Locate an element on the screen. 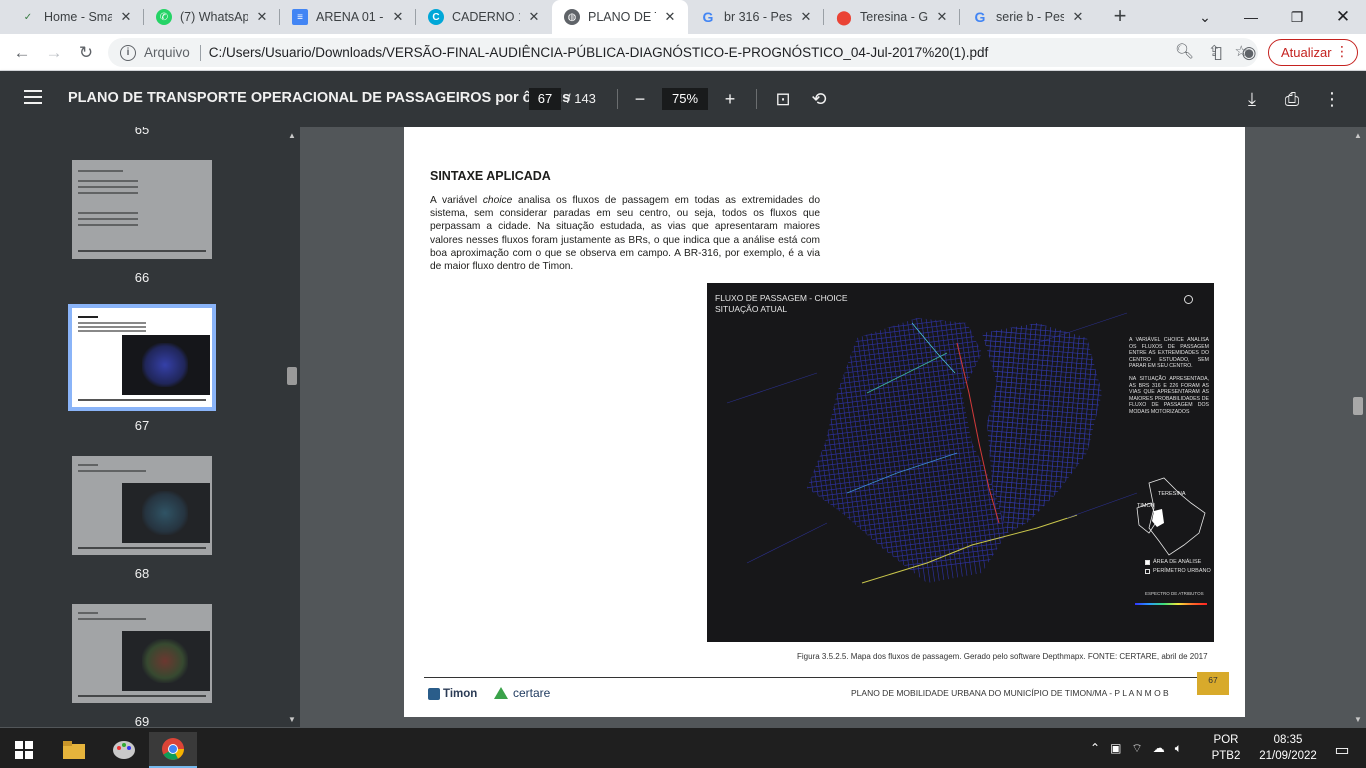 This screenshot has height=768, width=1366. chevron-up-icon: ⌃ is located at coordinates (1095, 748).